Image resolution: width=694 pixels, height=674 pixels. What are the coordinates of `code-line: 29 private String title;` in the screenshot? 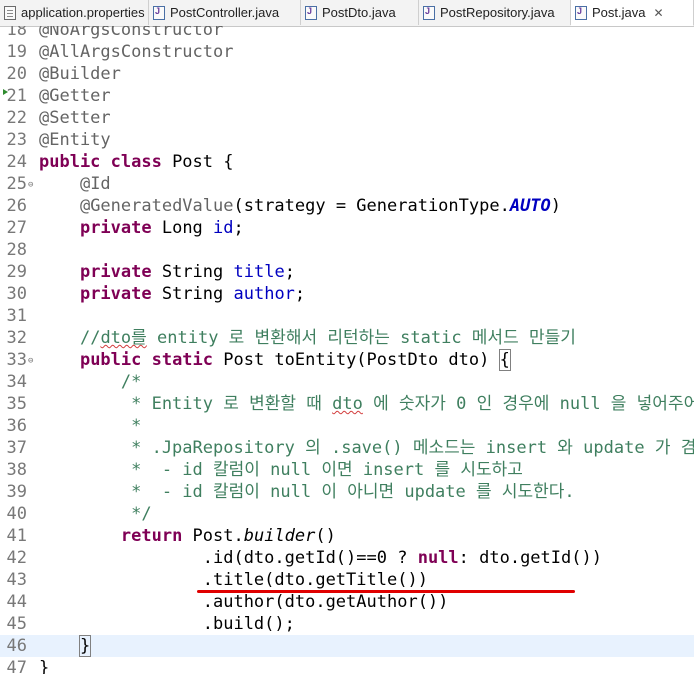 It's located at (347, 272).